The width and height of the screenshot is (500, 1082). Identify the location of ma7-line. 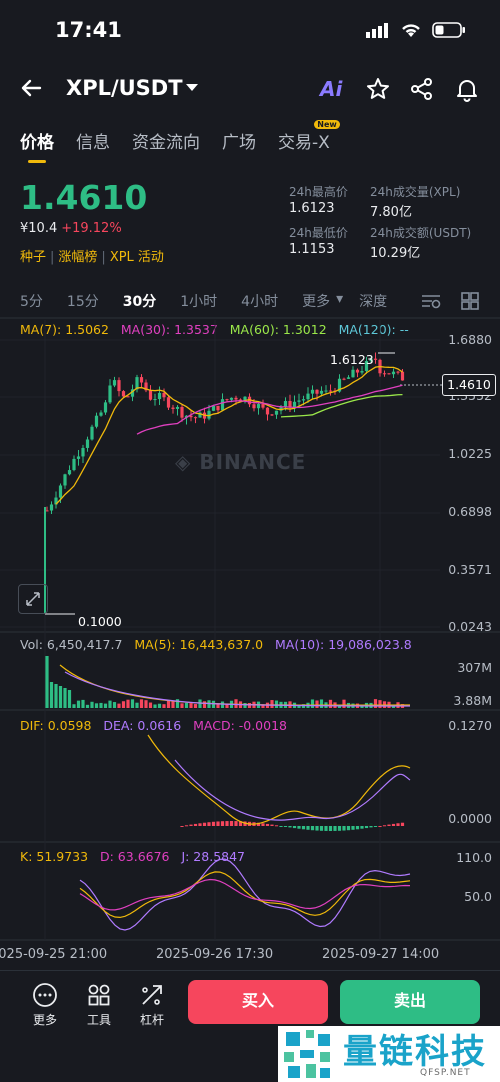
(229, 435).